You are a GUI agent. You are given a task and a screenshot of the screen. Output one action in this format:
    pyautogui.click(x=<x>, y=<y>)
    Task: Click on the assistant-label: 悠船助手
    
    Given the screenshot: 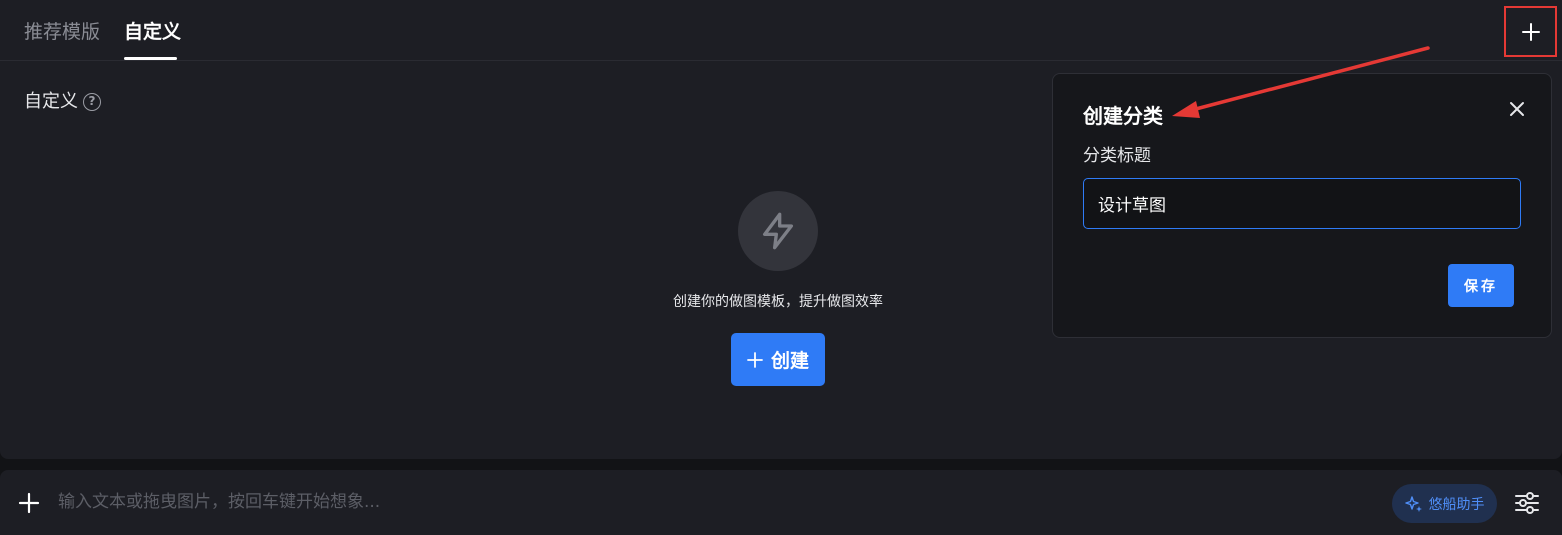 What is the action you would take?
    pyautogui.click(x=1456, y=504)
    